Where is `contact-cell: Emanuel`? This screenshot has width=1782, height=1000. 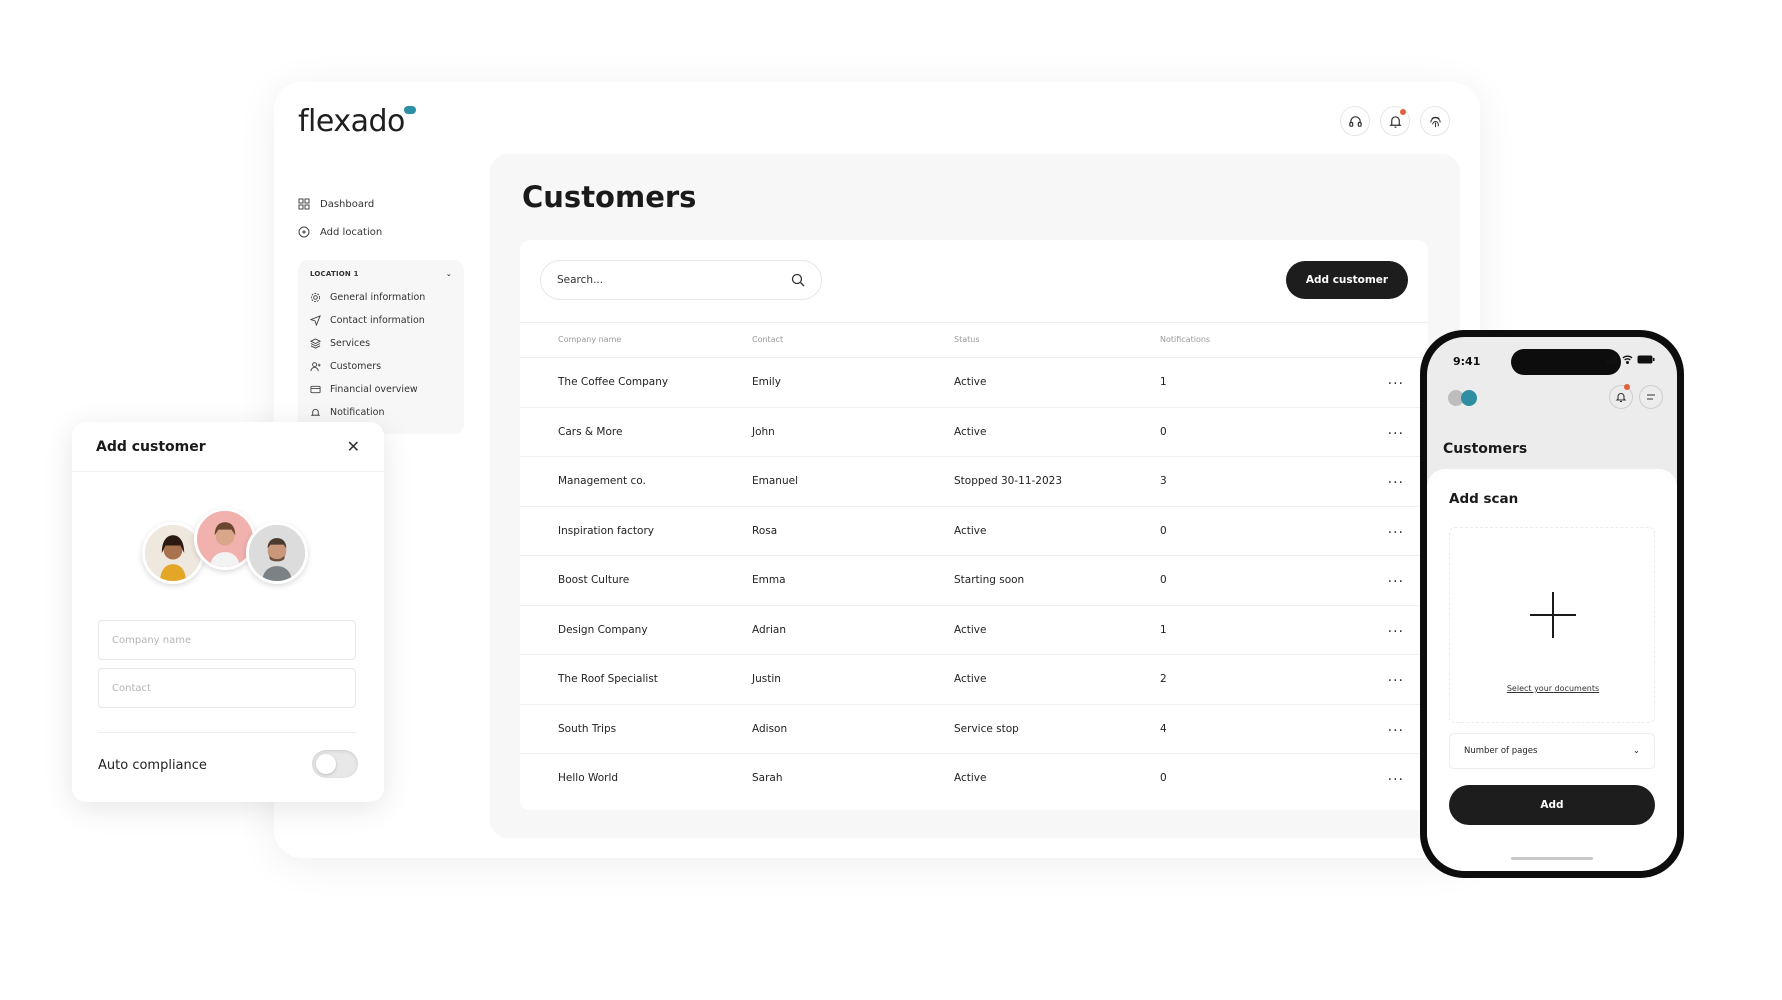
contact-cell: Emanuel is located at coordinates (775, 481).